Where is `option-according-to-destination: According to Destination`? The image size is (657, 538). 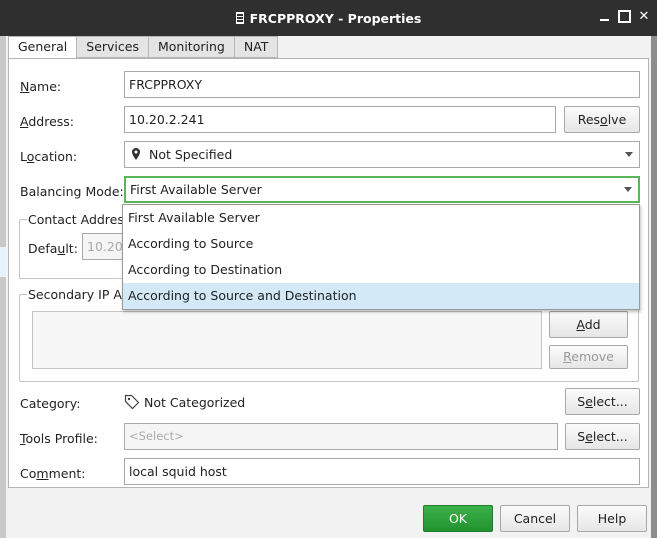
option-according-to-destination: According to Destination is located at coordinates (381, 270).